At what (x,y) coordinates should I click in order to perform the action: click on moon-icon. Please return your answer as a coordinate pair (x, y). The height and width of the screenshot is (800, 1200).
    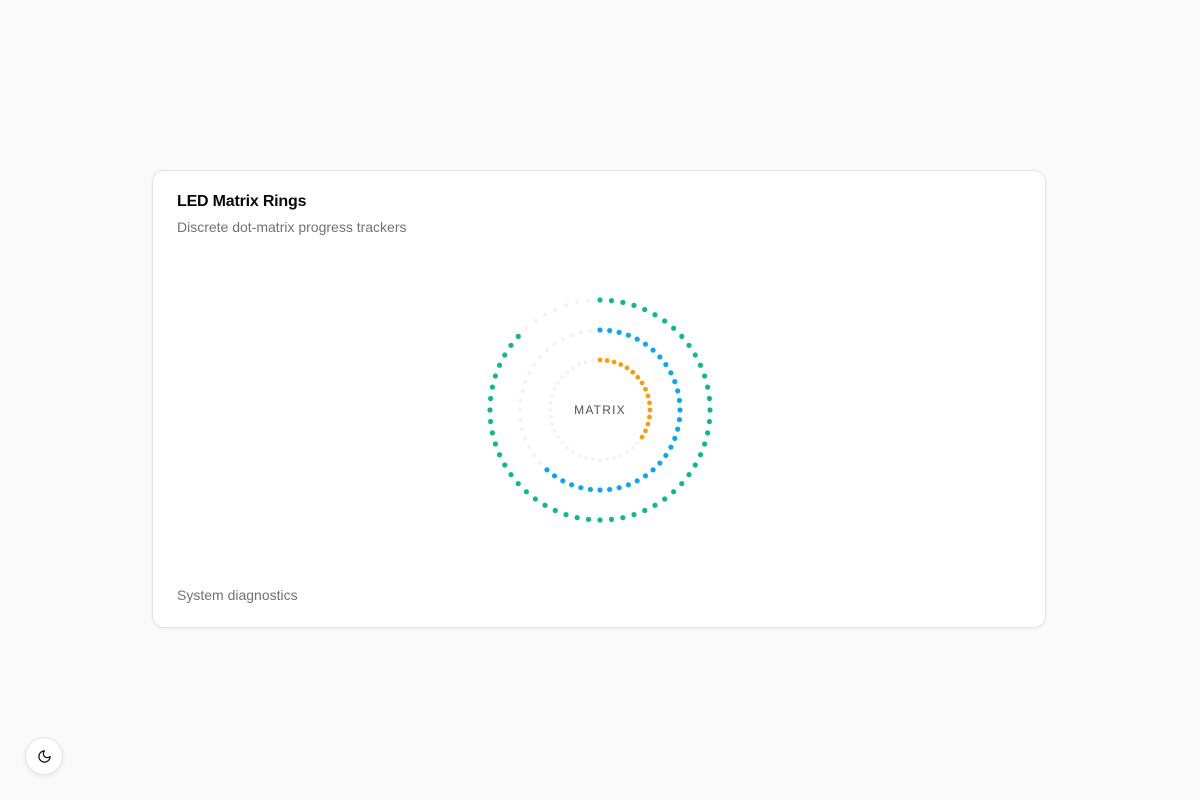
    Looking at the image, I should click on (44, 756).